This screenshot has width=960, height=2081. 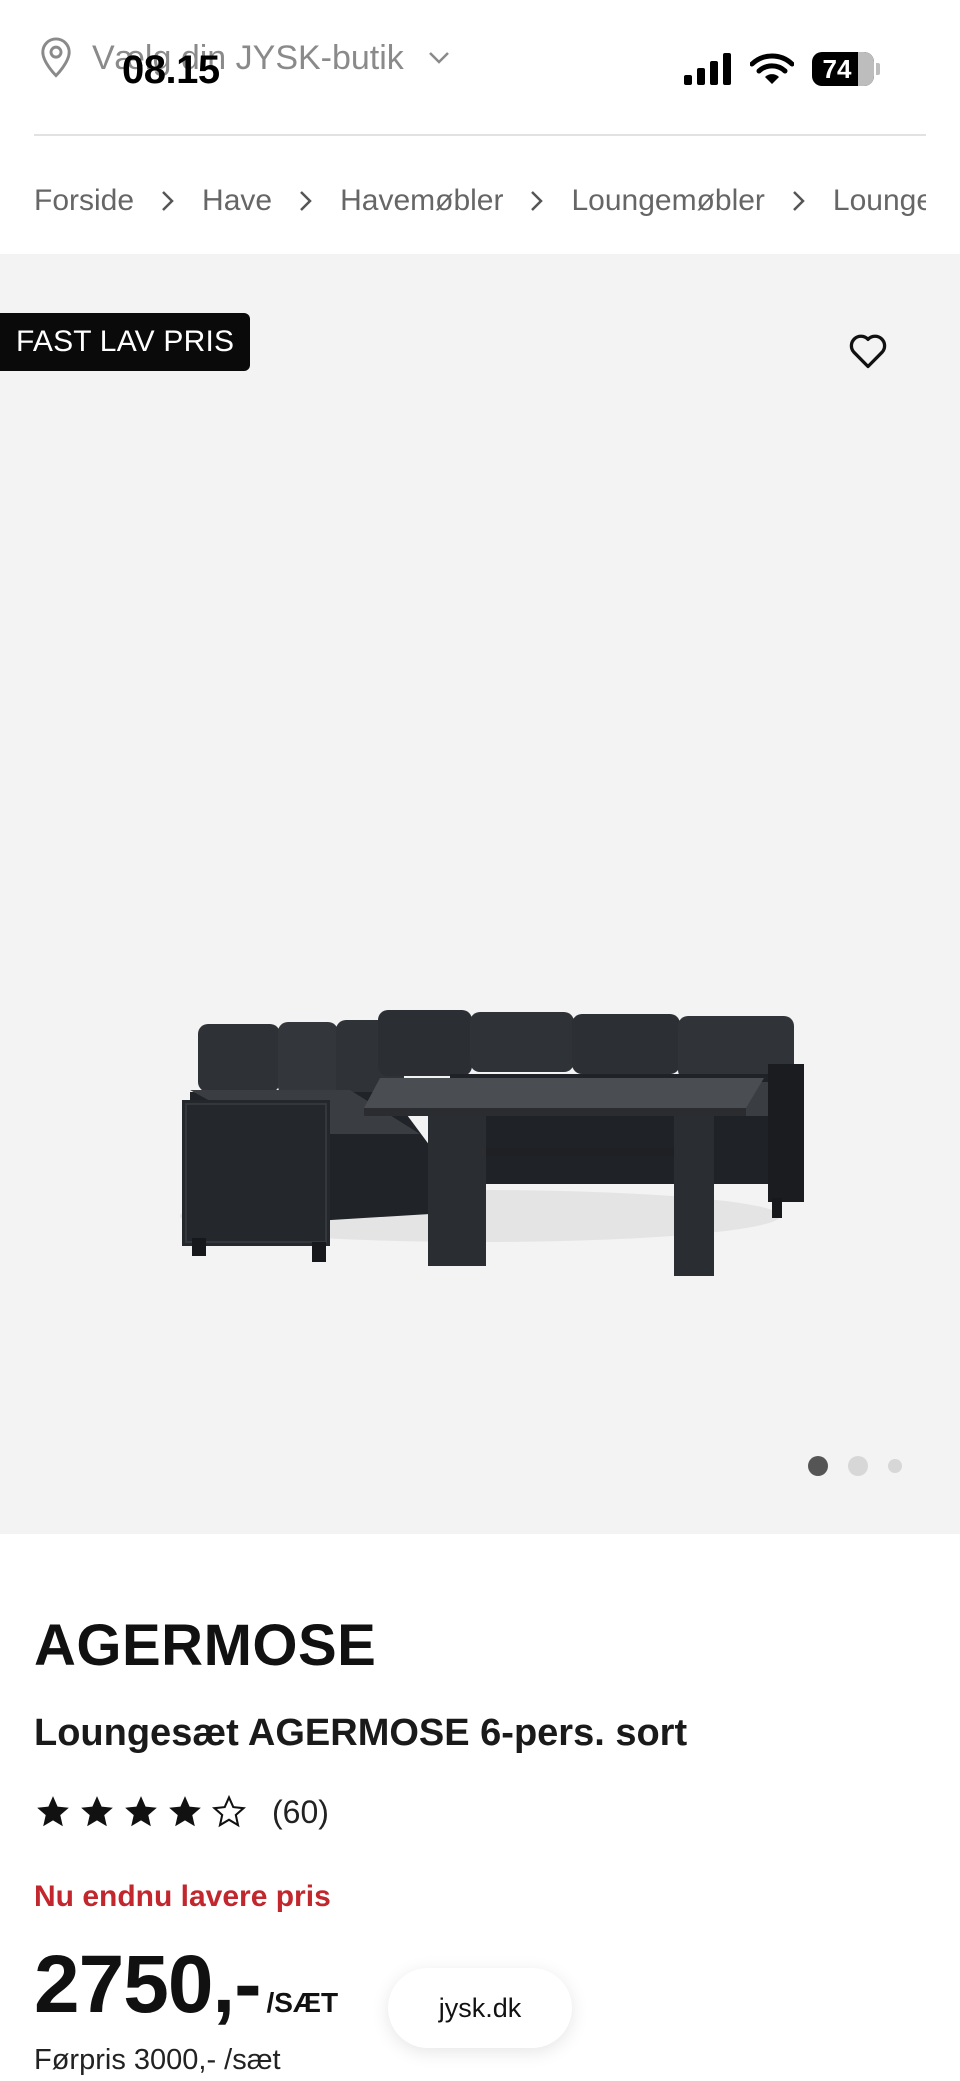 What do you see at coordinates (480, 67) in the screenshot?
I see `top-bar: Vælg din JYSK-butik 08.15 74` at bounding box center [480, 67].